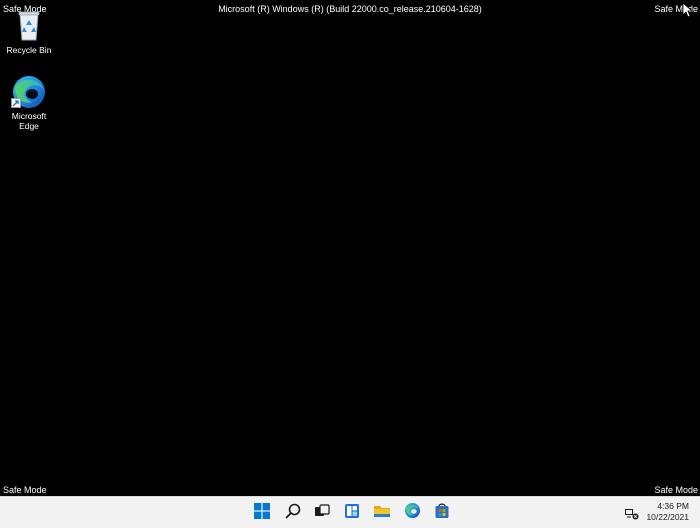 This screenshot has height=528, width=700. What do you see at coordinates (667, 517) in the screenshot?
I see `clock-date: 10/22/2021` at bounding box center [667, 517].